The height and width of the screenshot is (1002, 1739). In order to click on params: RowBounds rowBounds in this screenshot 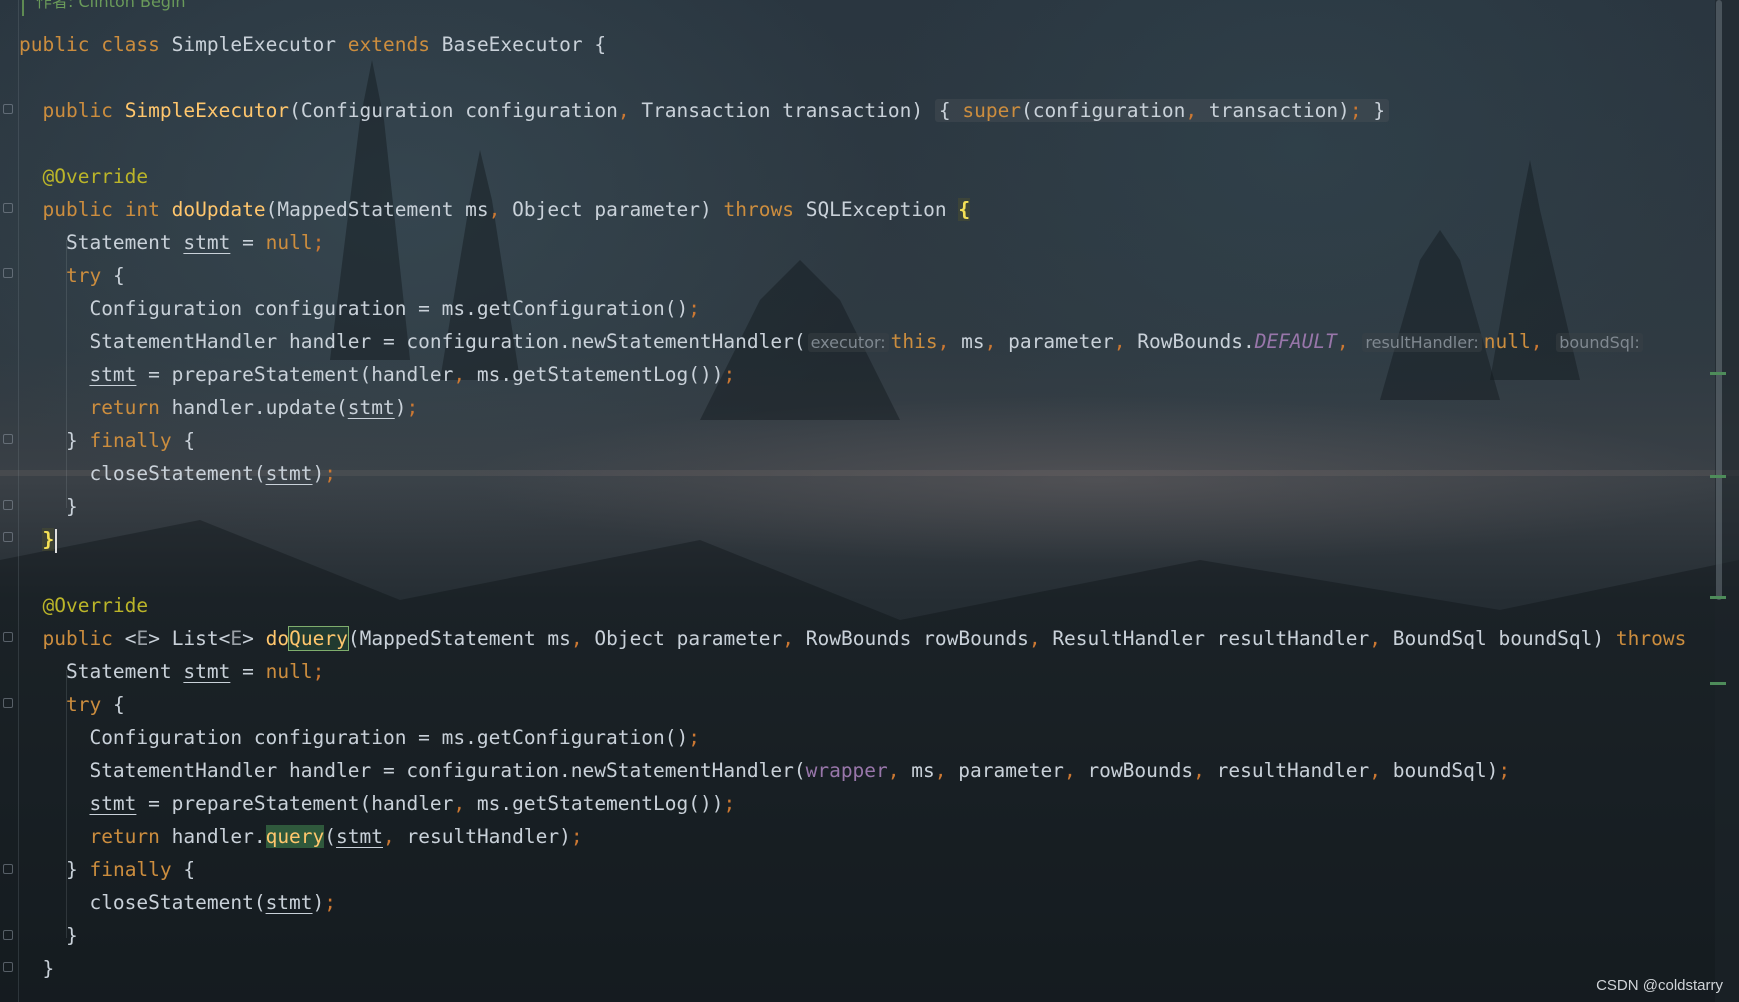, I will do `click(917, 638)`.